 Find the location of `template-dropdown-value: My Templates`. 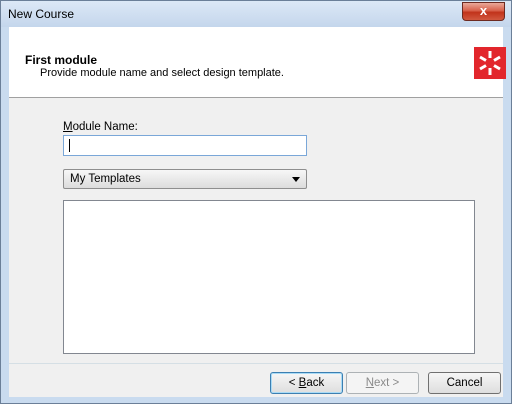

template-dropdown-value: My Templates is located at coordinates (105, 179).